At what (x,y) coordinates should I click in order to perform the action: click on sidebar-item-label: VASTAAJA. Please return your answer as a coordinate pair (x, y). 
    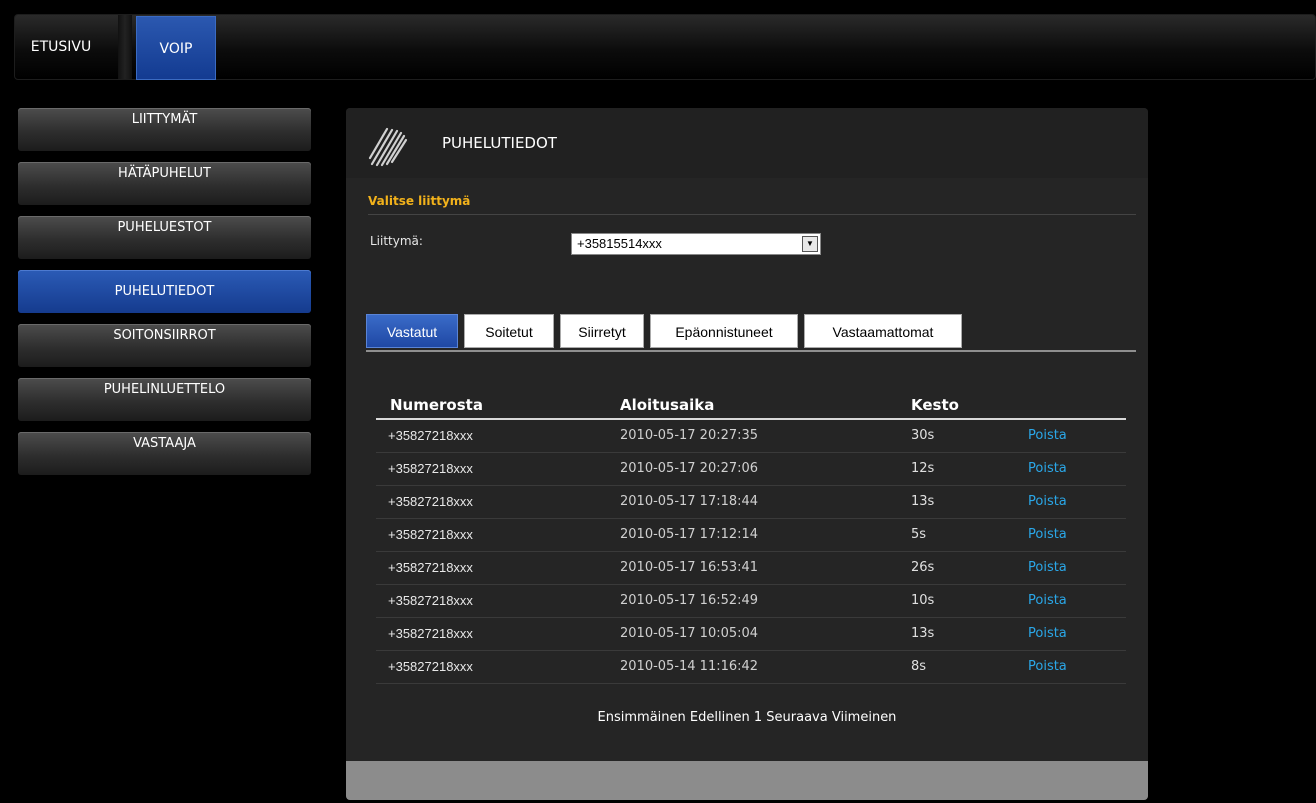
    Looking at the image, I should click on (164, 443).